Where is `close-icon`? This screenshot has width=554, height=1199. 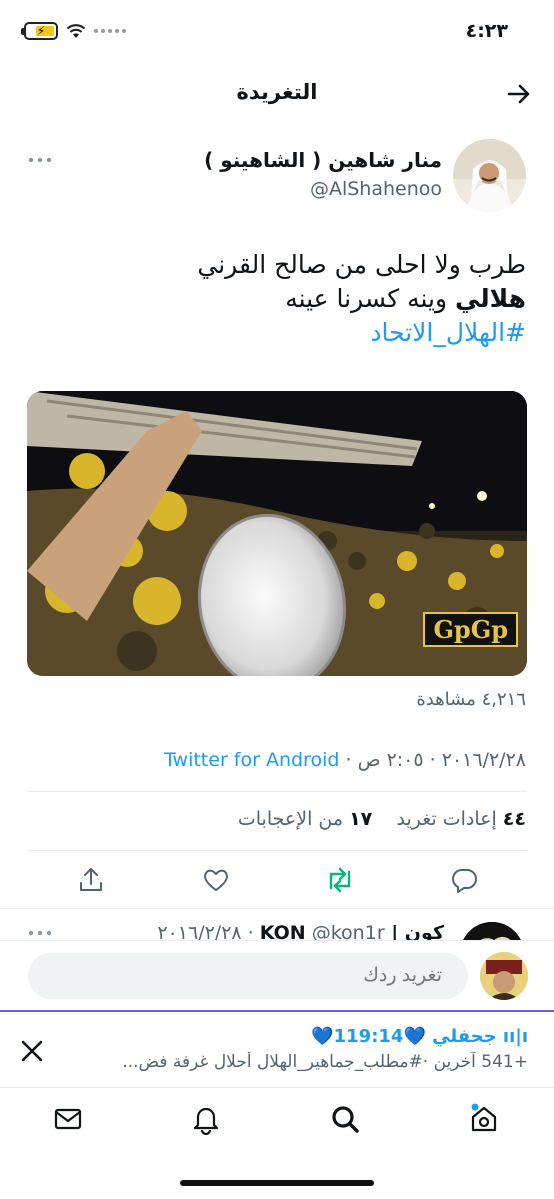 close-icon is located at coordinates (32, 1051).